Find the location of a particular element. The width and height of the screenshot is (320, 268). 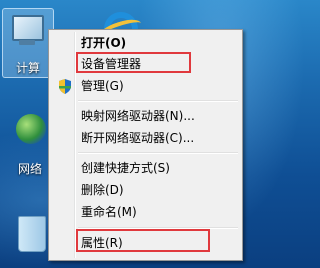

menu-item-create-shortcut: 创建快捷方式(S) is located at coordinates (145, 168).